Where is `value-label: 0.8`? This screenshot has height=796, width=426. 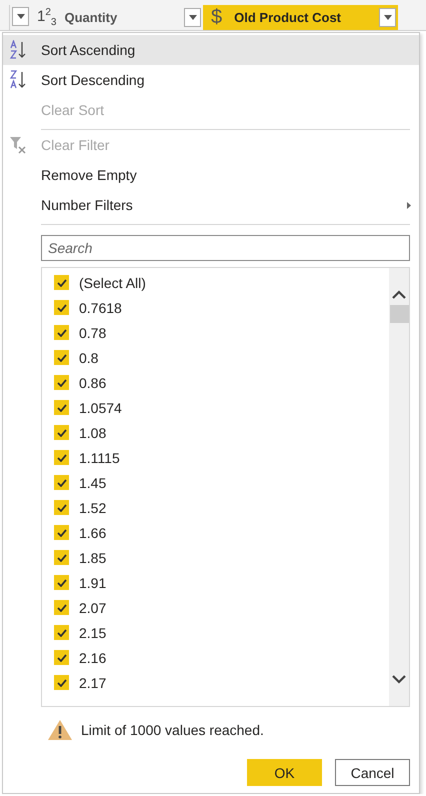 value-label: 0.8 is located at coordinates (88, 358).